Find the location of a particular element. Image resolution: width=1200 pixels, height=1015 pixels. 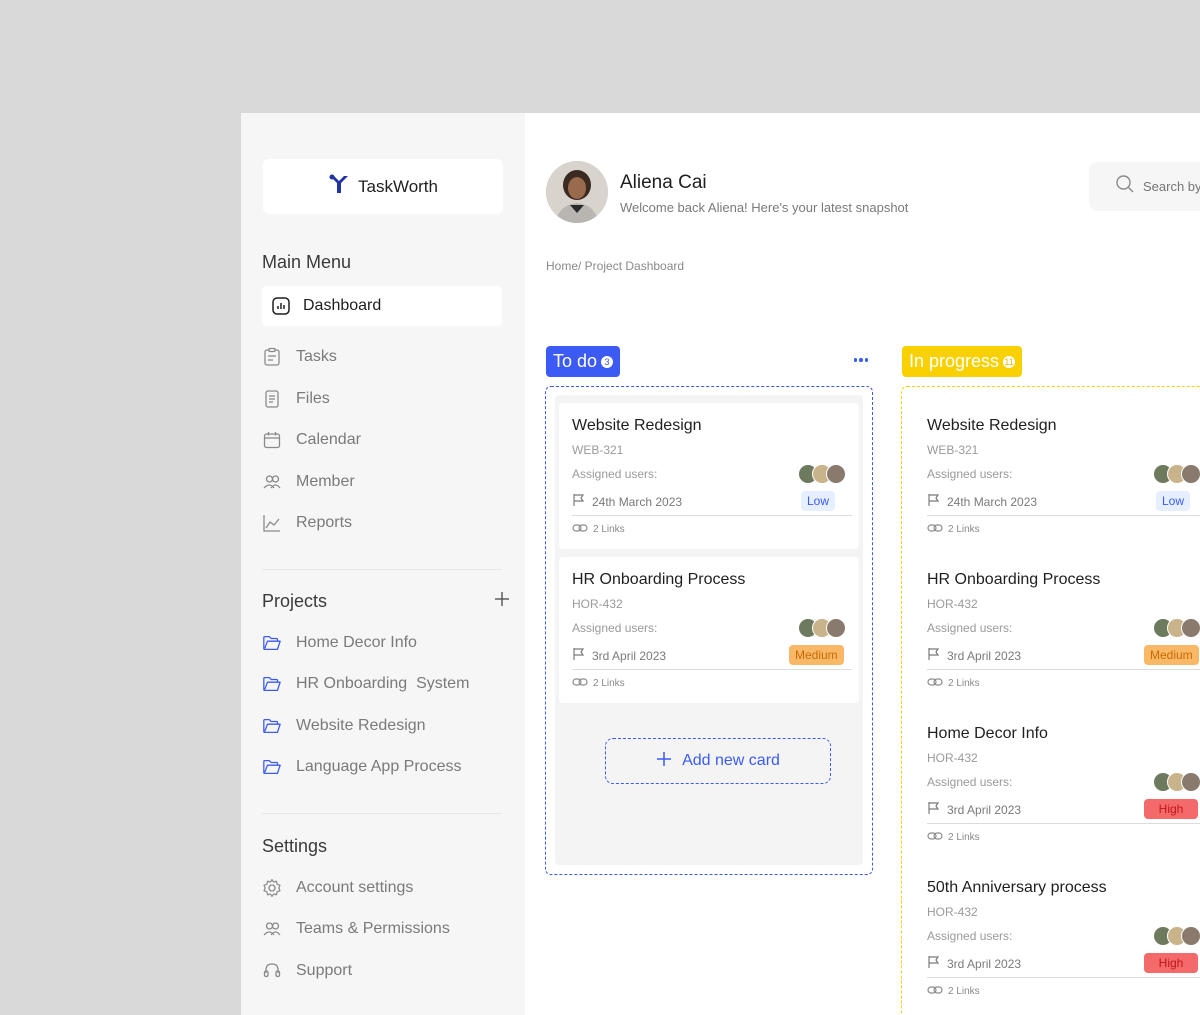

project-item-home-decor: Home Decor Info is located at coordinates (382, 643).